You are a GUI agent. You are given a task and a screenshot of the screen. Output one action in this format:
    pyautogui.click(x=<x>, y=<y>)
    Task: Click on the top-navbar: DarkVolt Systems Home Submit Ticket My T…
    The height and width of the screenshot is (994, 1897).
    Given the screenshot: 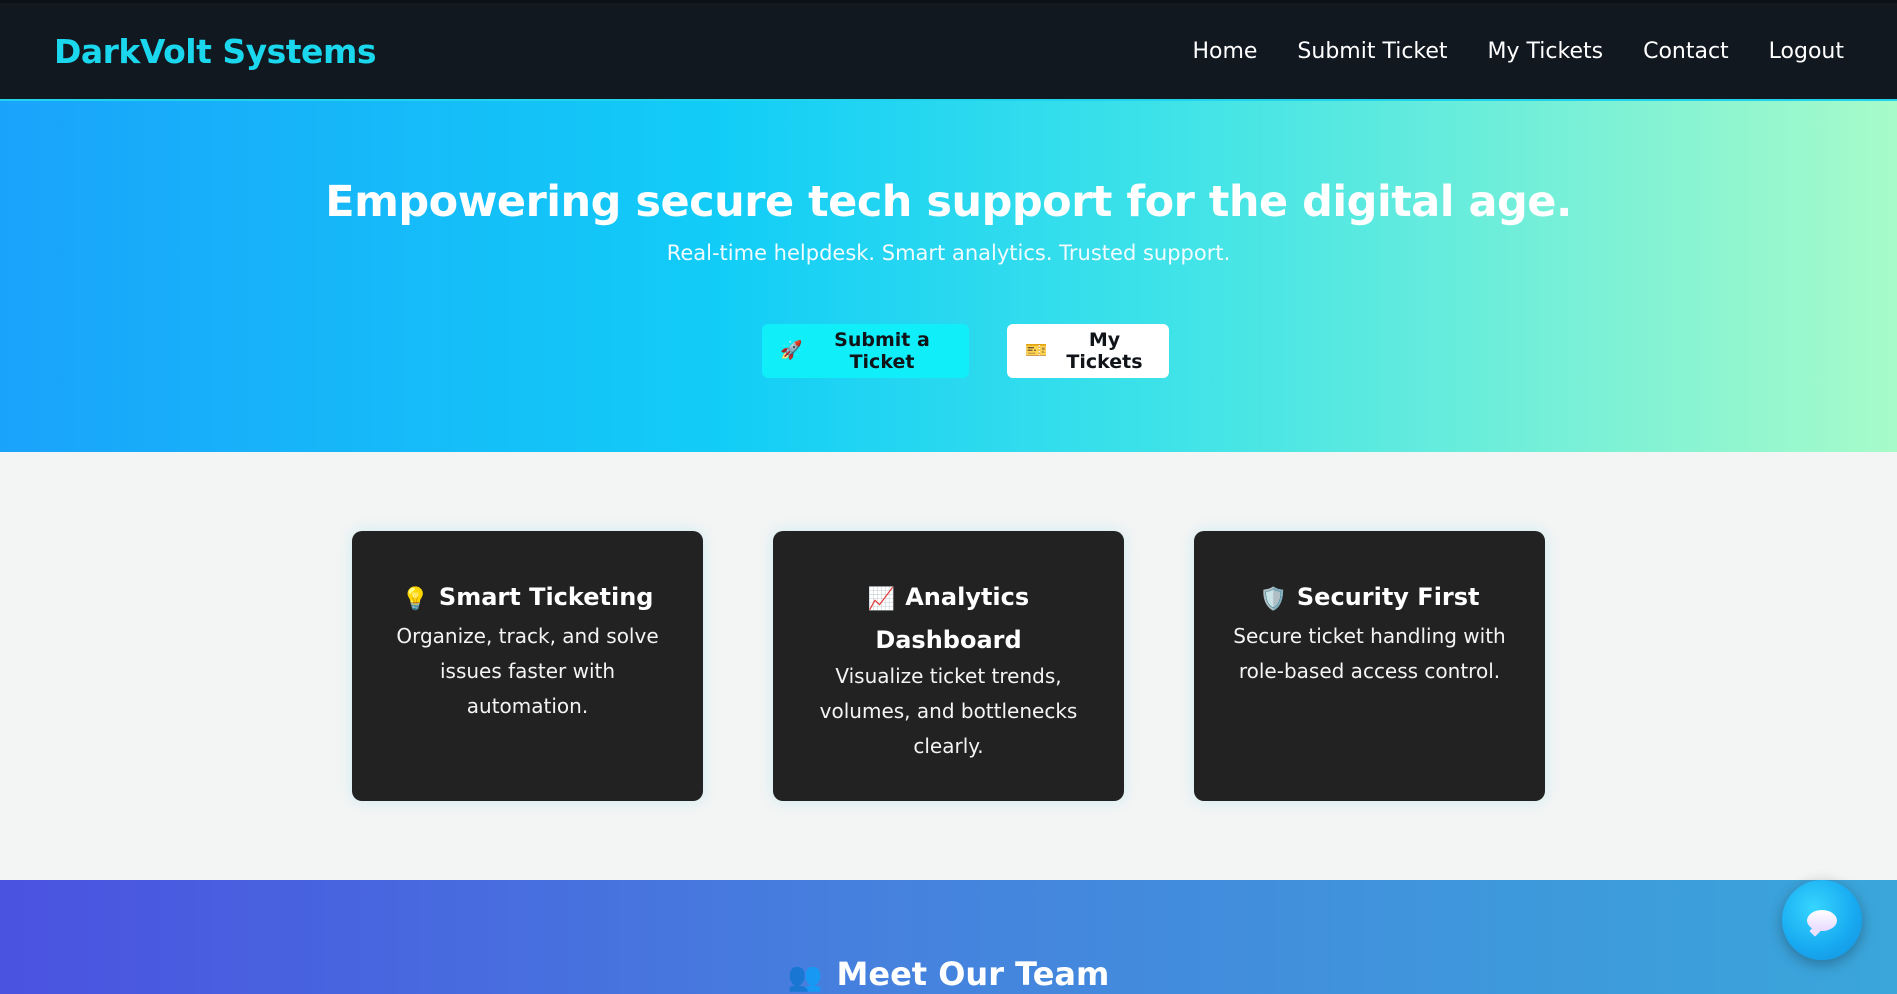 What is the action you would take?
    pyautogui.click(x=948, y=50)
    